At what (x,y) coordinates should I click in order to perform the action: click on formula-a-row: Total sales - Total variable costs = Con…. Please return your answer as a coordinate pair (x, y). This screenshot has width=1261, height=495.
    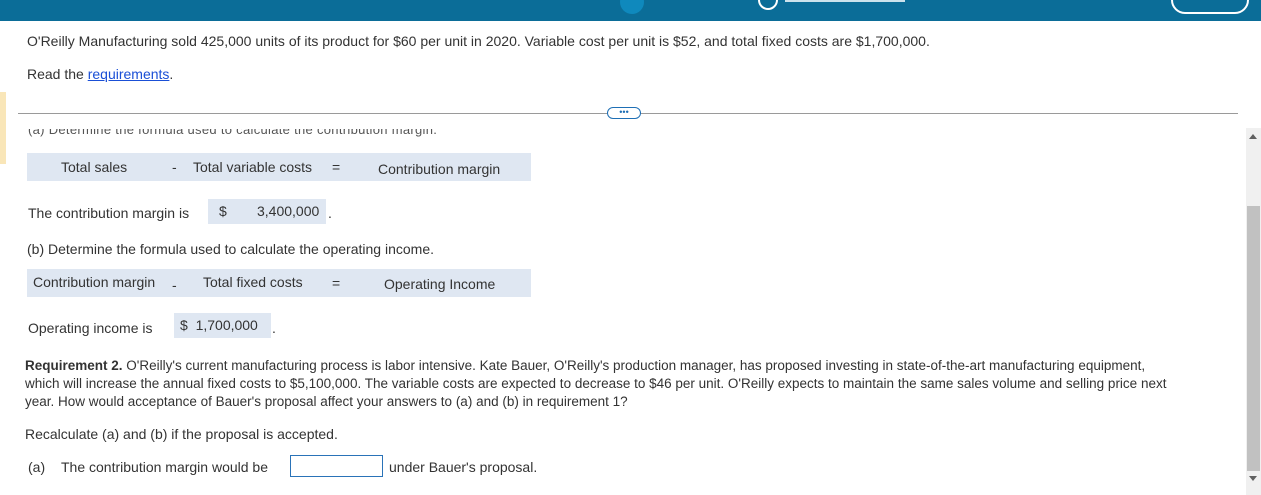
    Looking at the image, I should click on (279, 167).